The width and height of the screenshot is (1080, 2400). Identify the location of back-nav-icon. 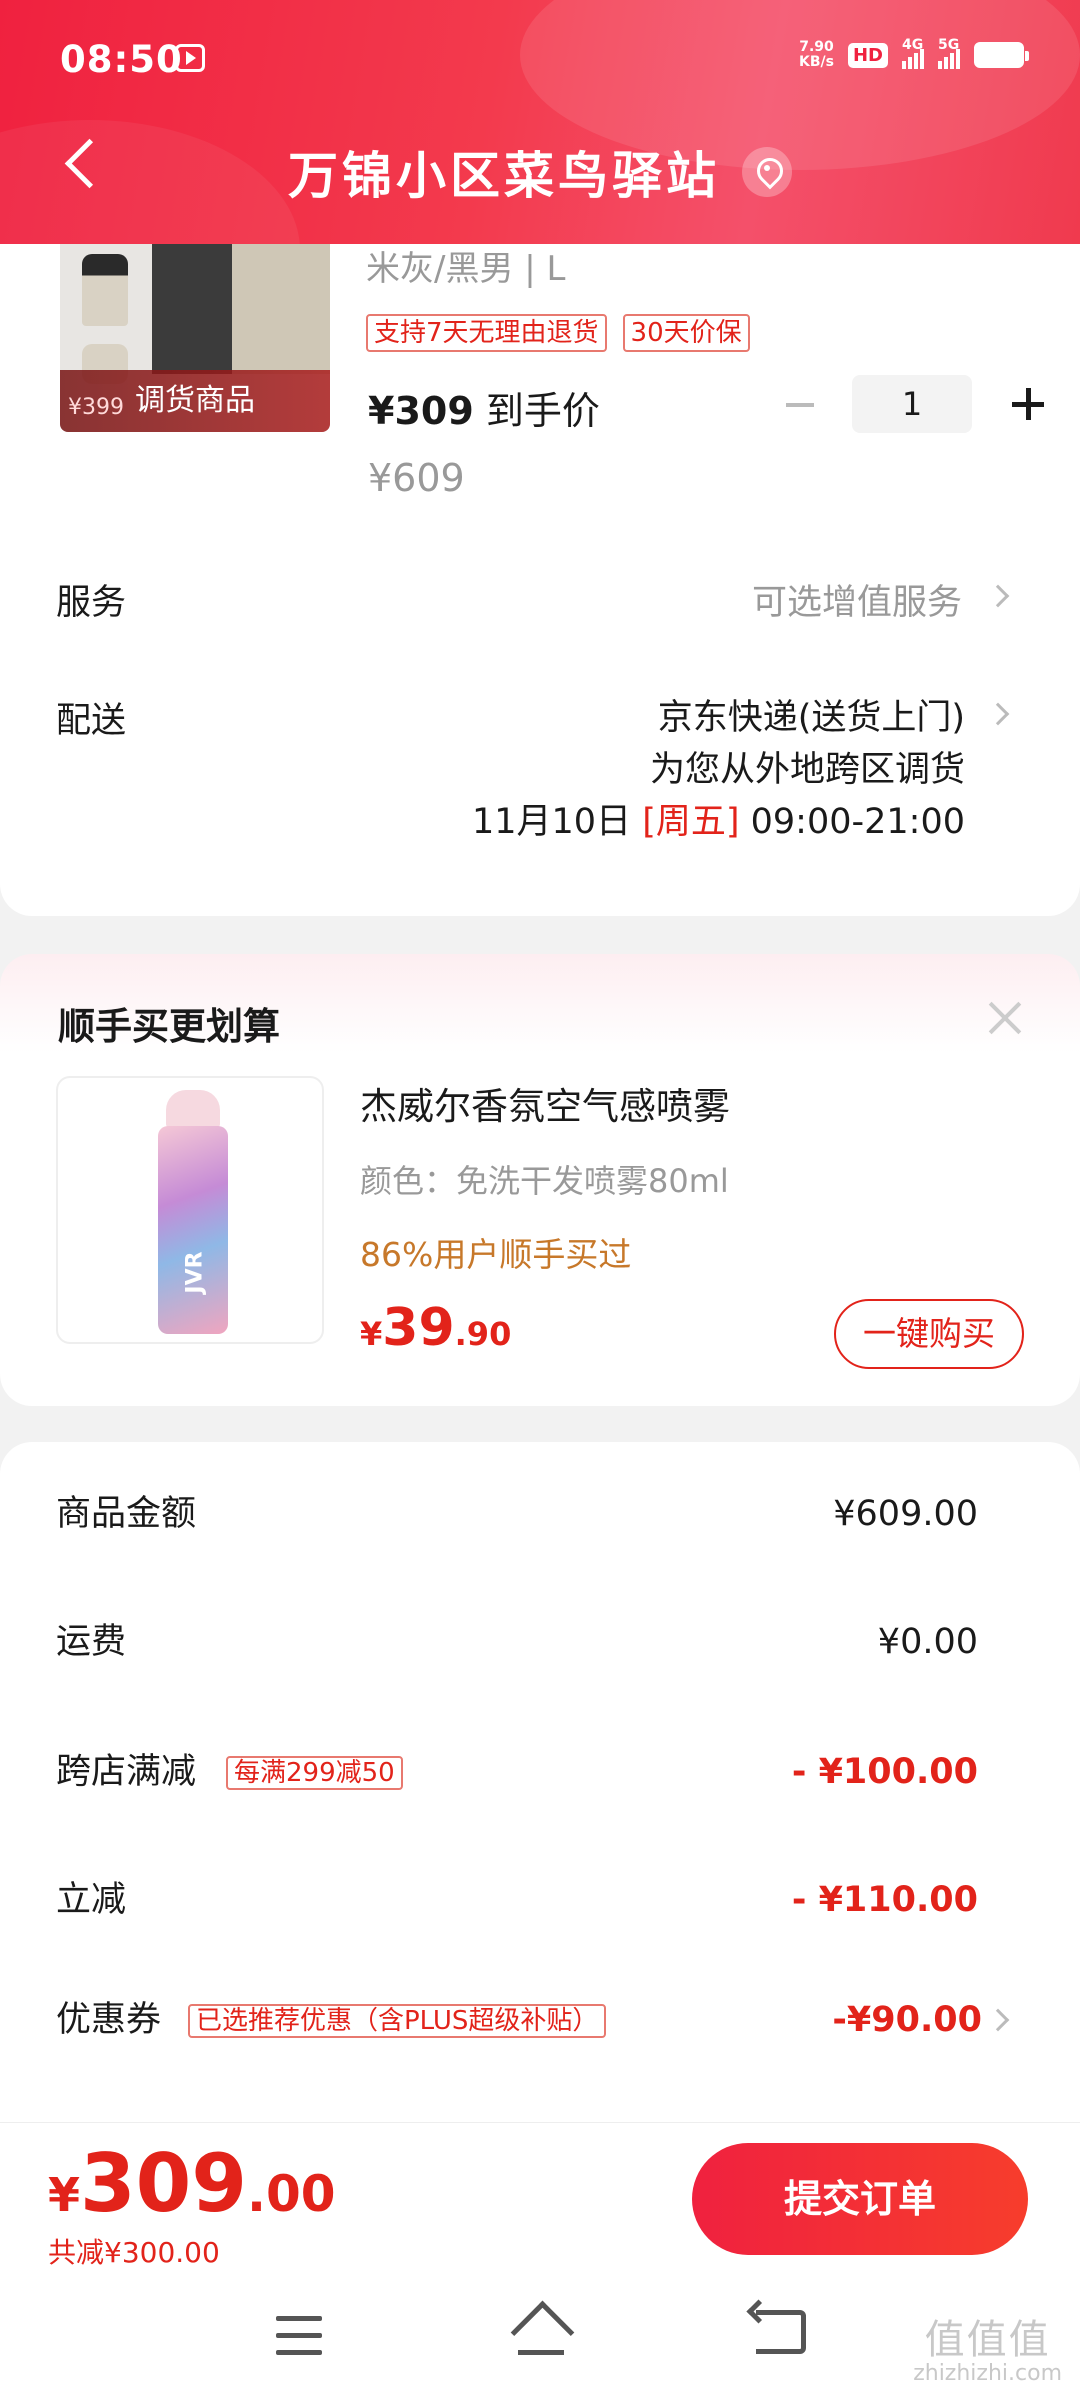
(781, 2332).